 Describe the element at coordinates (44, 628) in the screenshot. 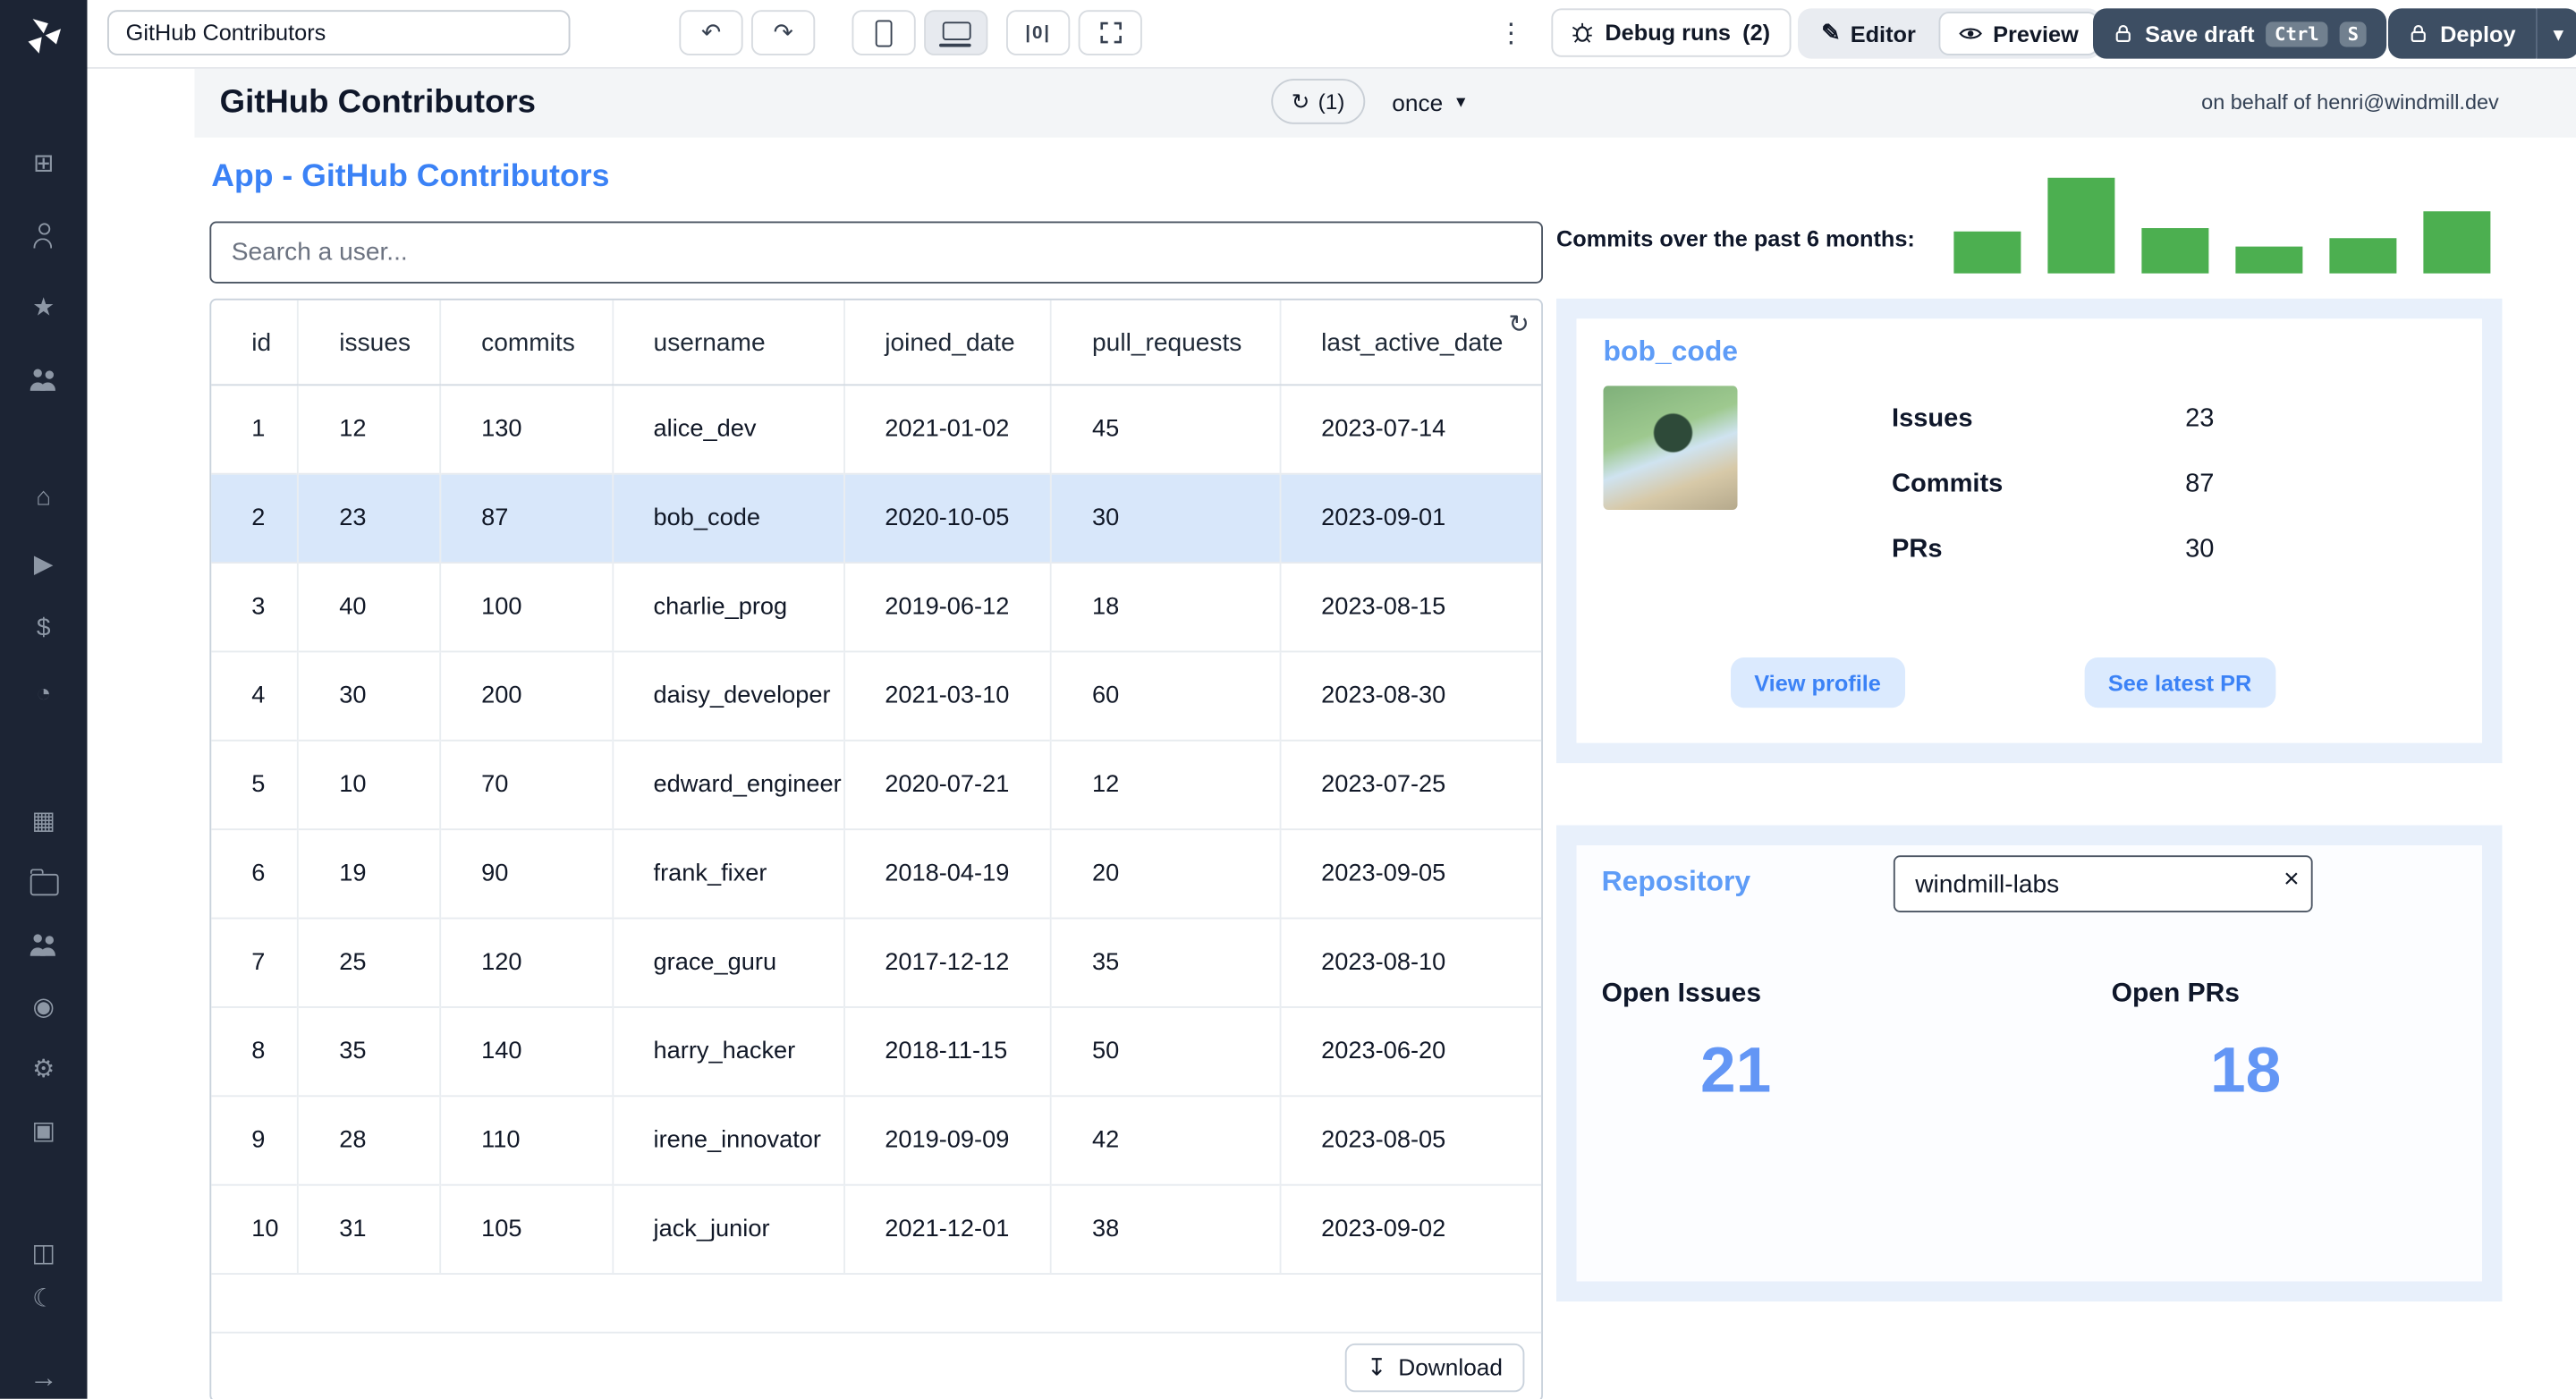

I see `dollar-icon: $` at that location.